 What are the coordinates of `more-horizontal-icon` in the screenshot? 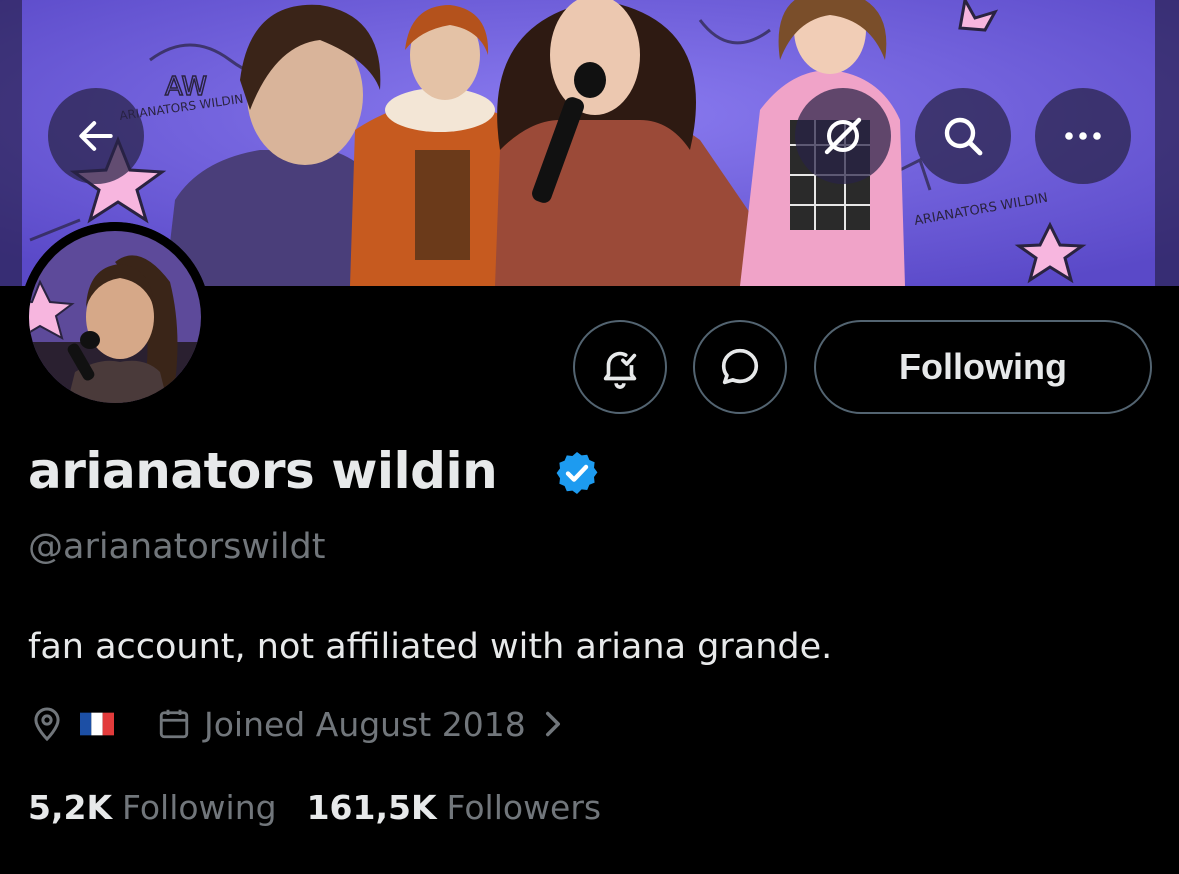 It's located at (1083, 136).